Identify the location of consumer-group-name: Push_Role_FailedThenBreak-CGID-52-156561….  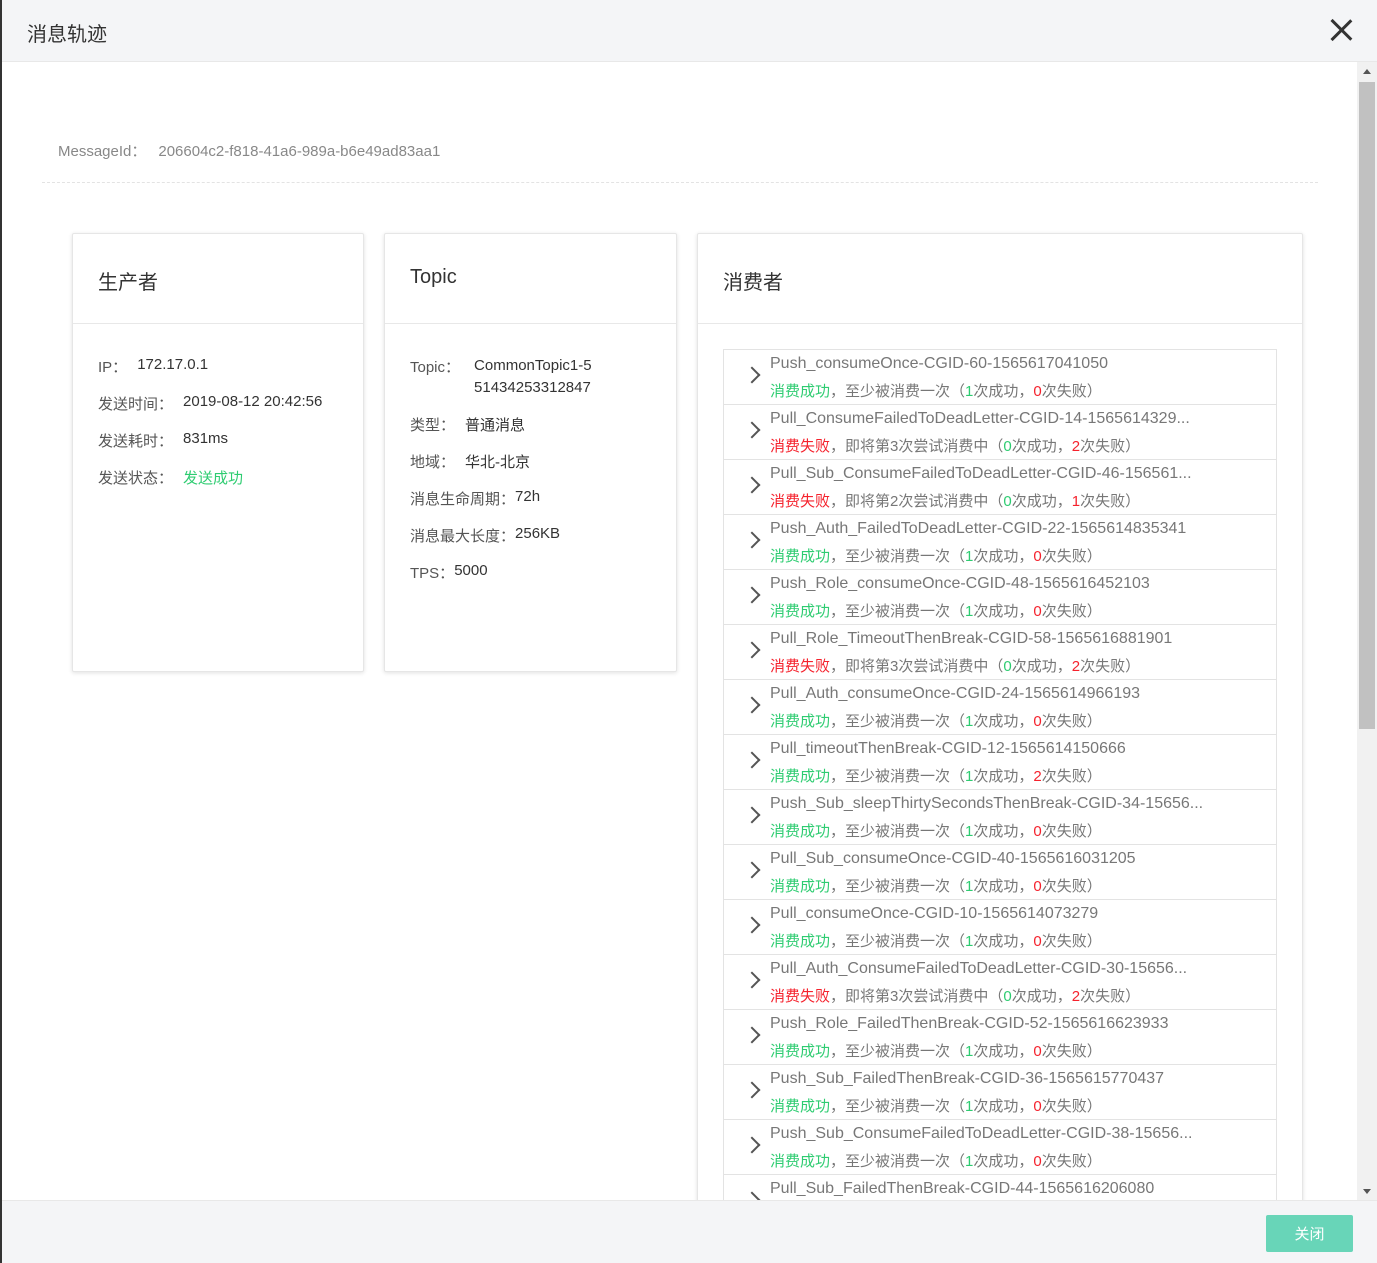
(969, 1023).